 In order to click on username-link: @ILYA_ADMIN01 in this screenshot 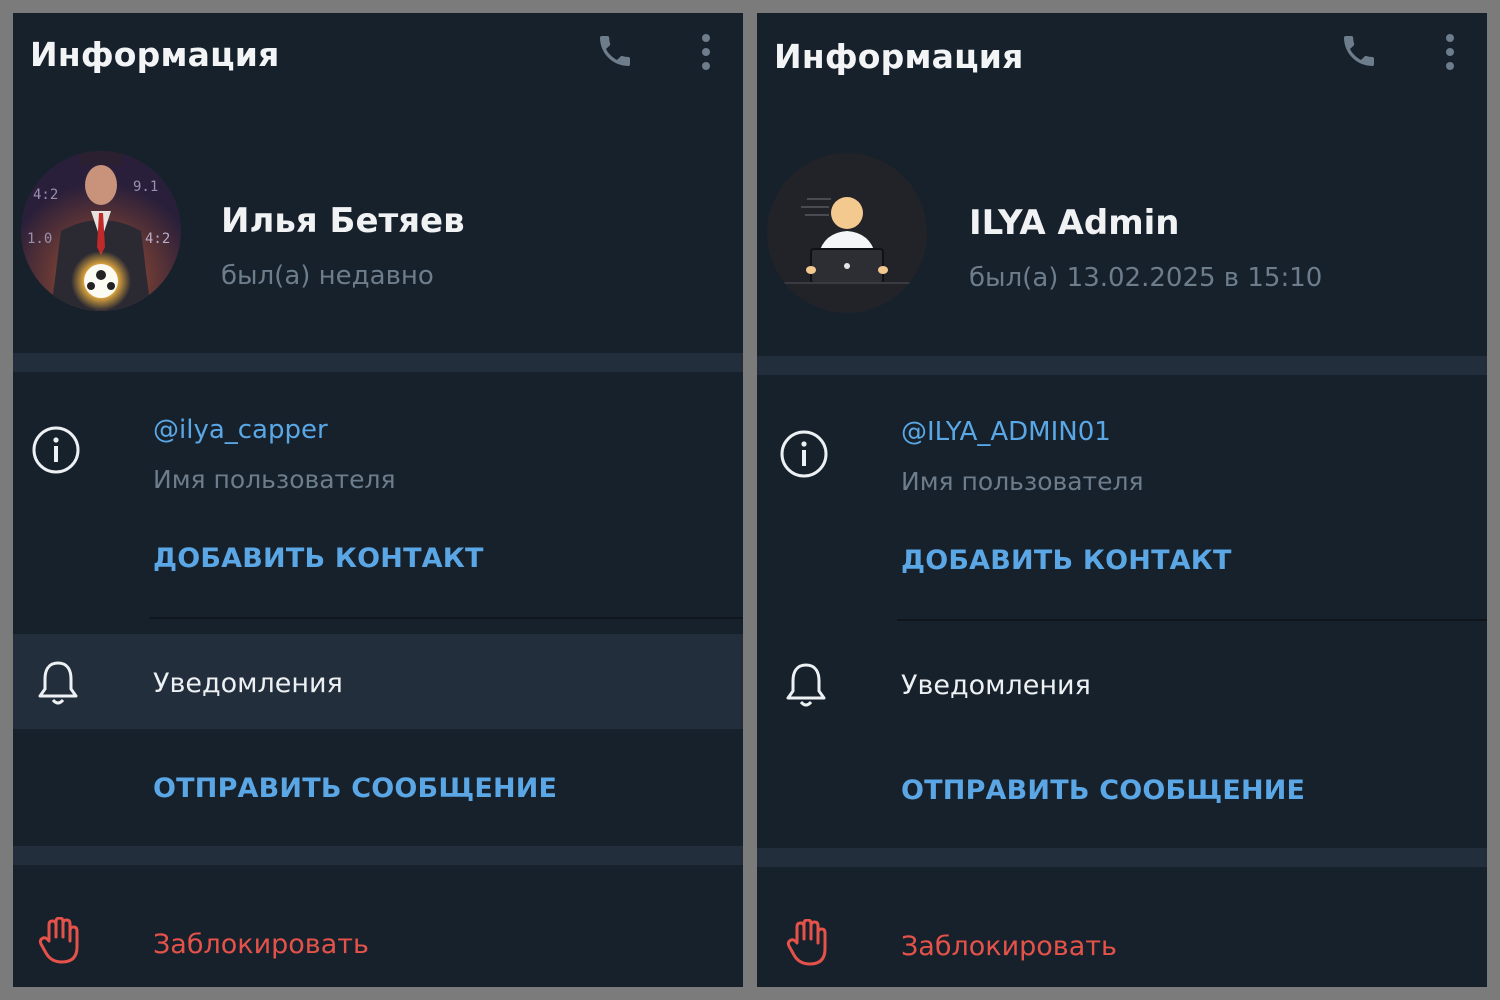, I will do `click(1006, 432)`.